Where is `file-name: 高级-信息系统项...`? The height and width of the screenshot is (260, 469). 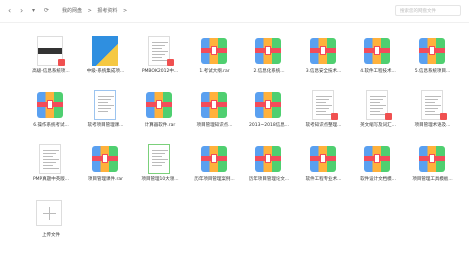
file-name: 高级-信息系统项... is located at coordinates (51, 71).